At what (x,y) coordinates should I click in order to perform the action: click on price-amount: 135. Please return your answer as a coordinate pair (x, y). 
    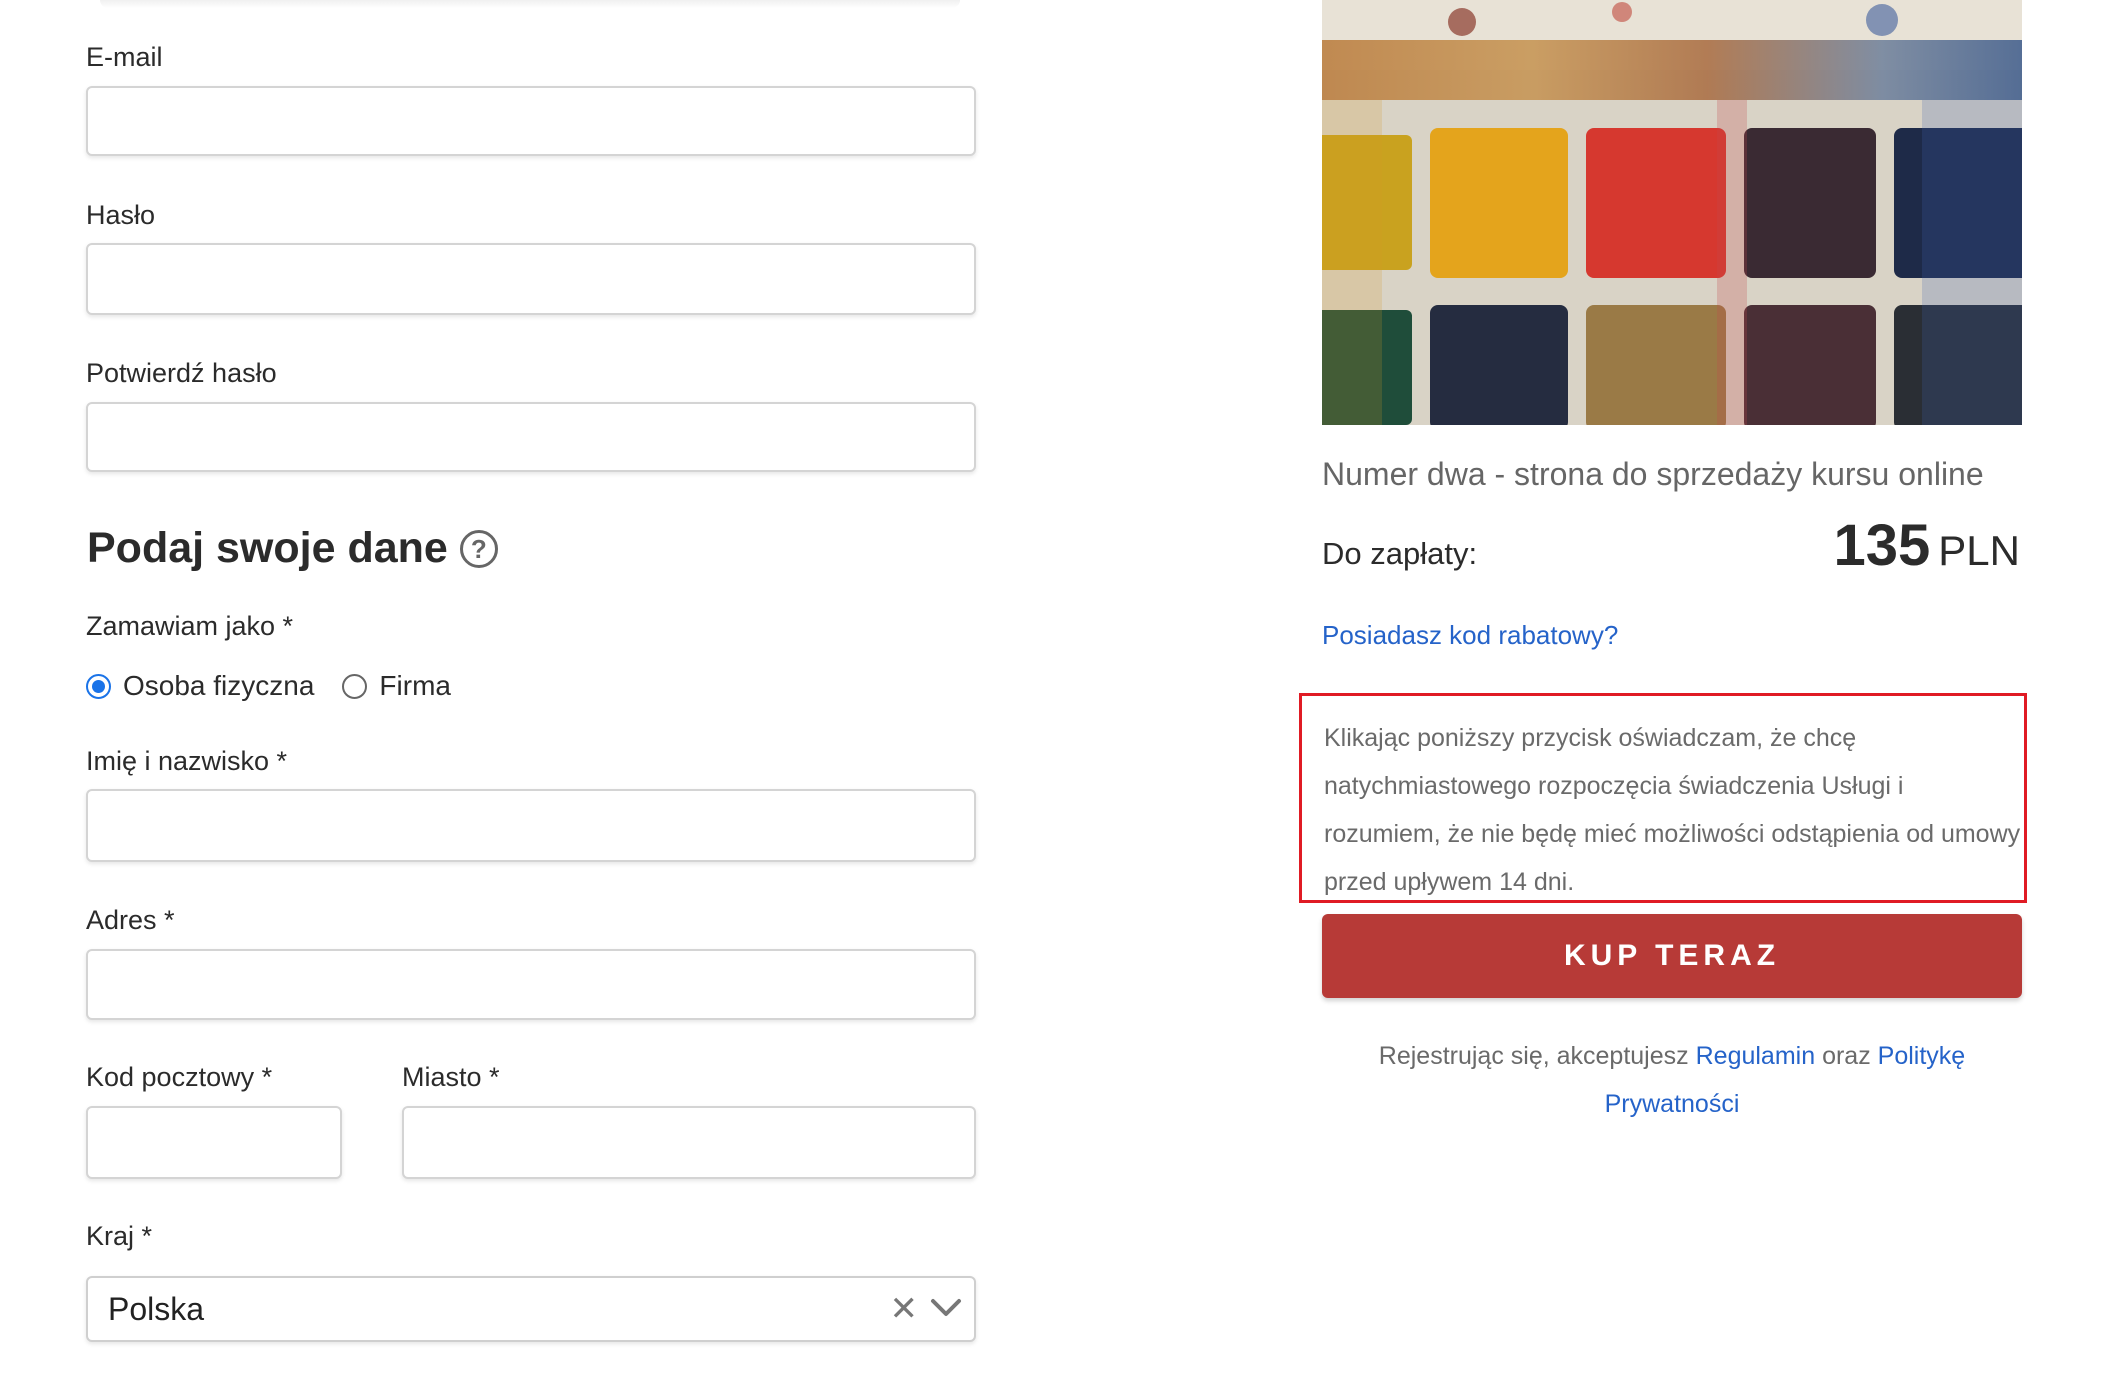
    Looking at the image, I should click on (1882, 545).